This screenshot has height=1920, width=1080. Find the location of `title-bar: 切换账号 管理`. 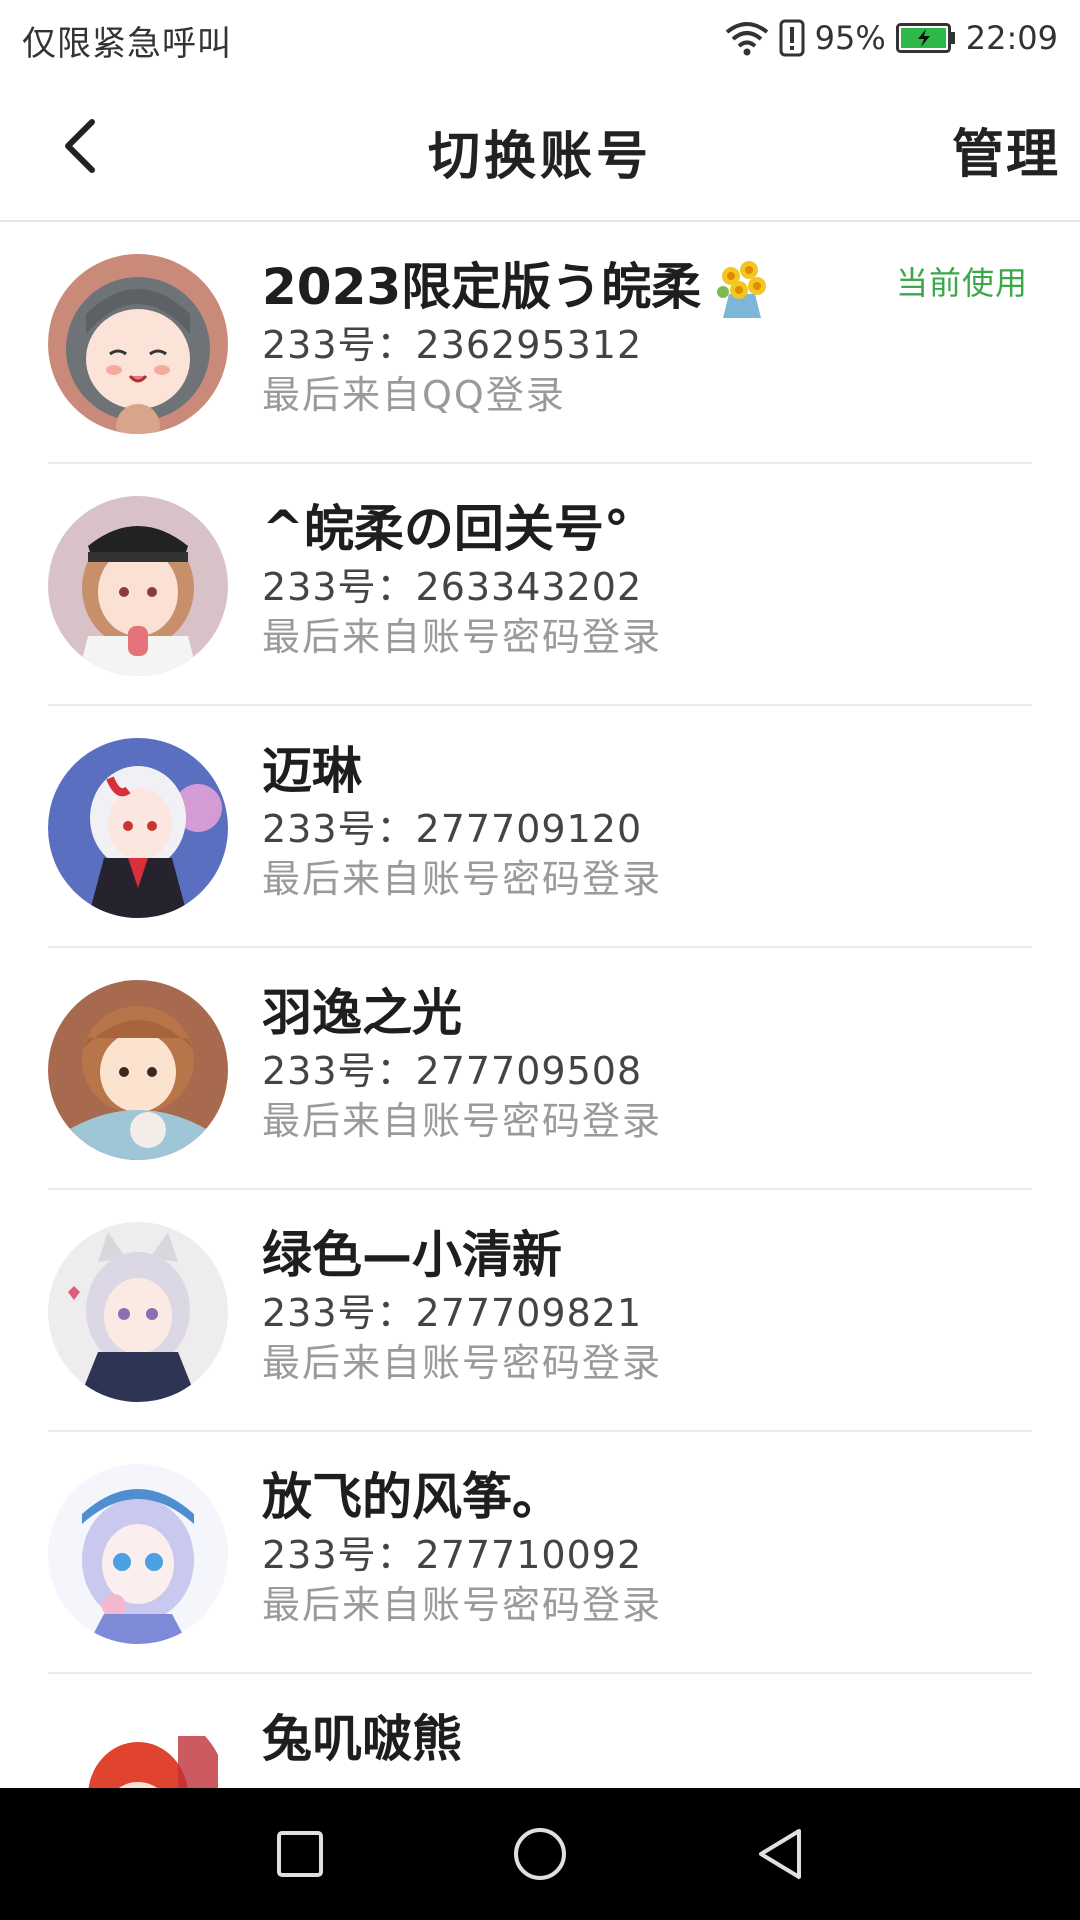

title-bar: 切换账号 管理 is located at coordinates (540, 149).